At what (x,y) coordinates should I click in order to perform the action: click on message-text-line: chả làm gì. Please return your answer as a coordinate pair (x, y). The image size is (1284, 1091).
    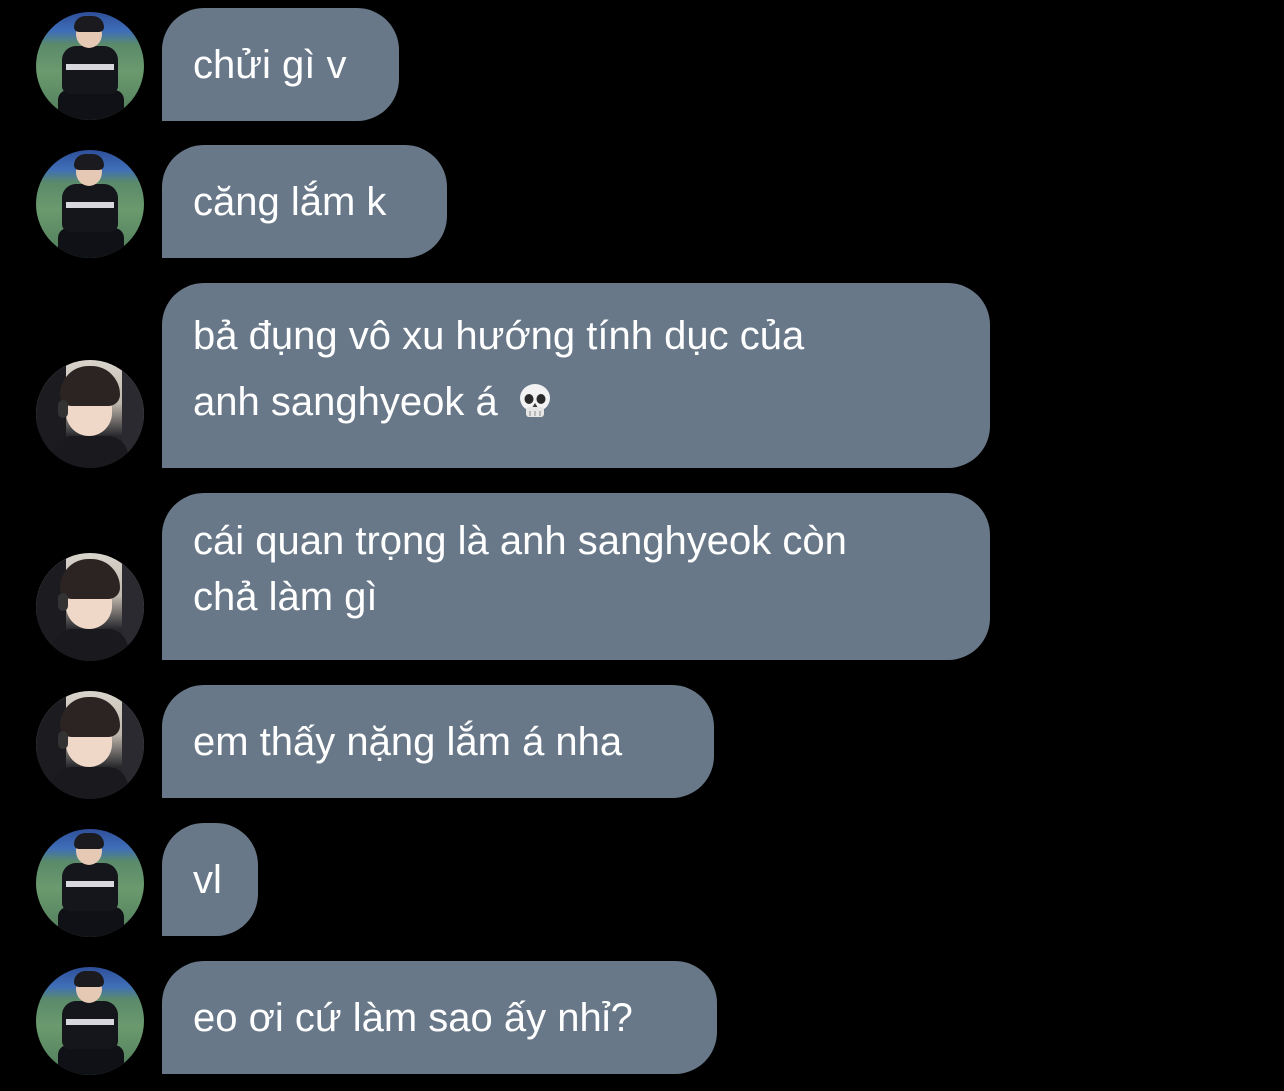
    Looking at the image, I should click on (285, 597).